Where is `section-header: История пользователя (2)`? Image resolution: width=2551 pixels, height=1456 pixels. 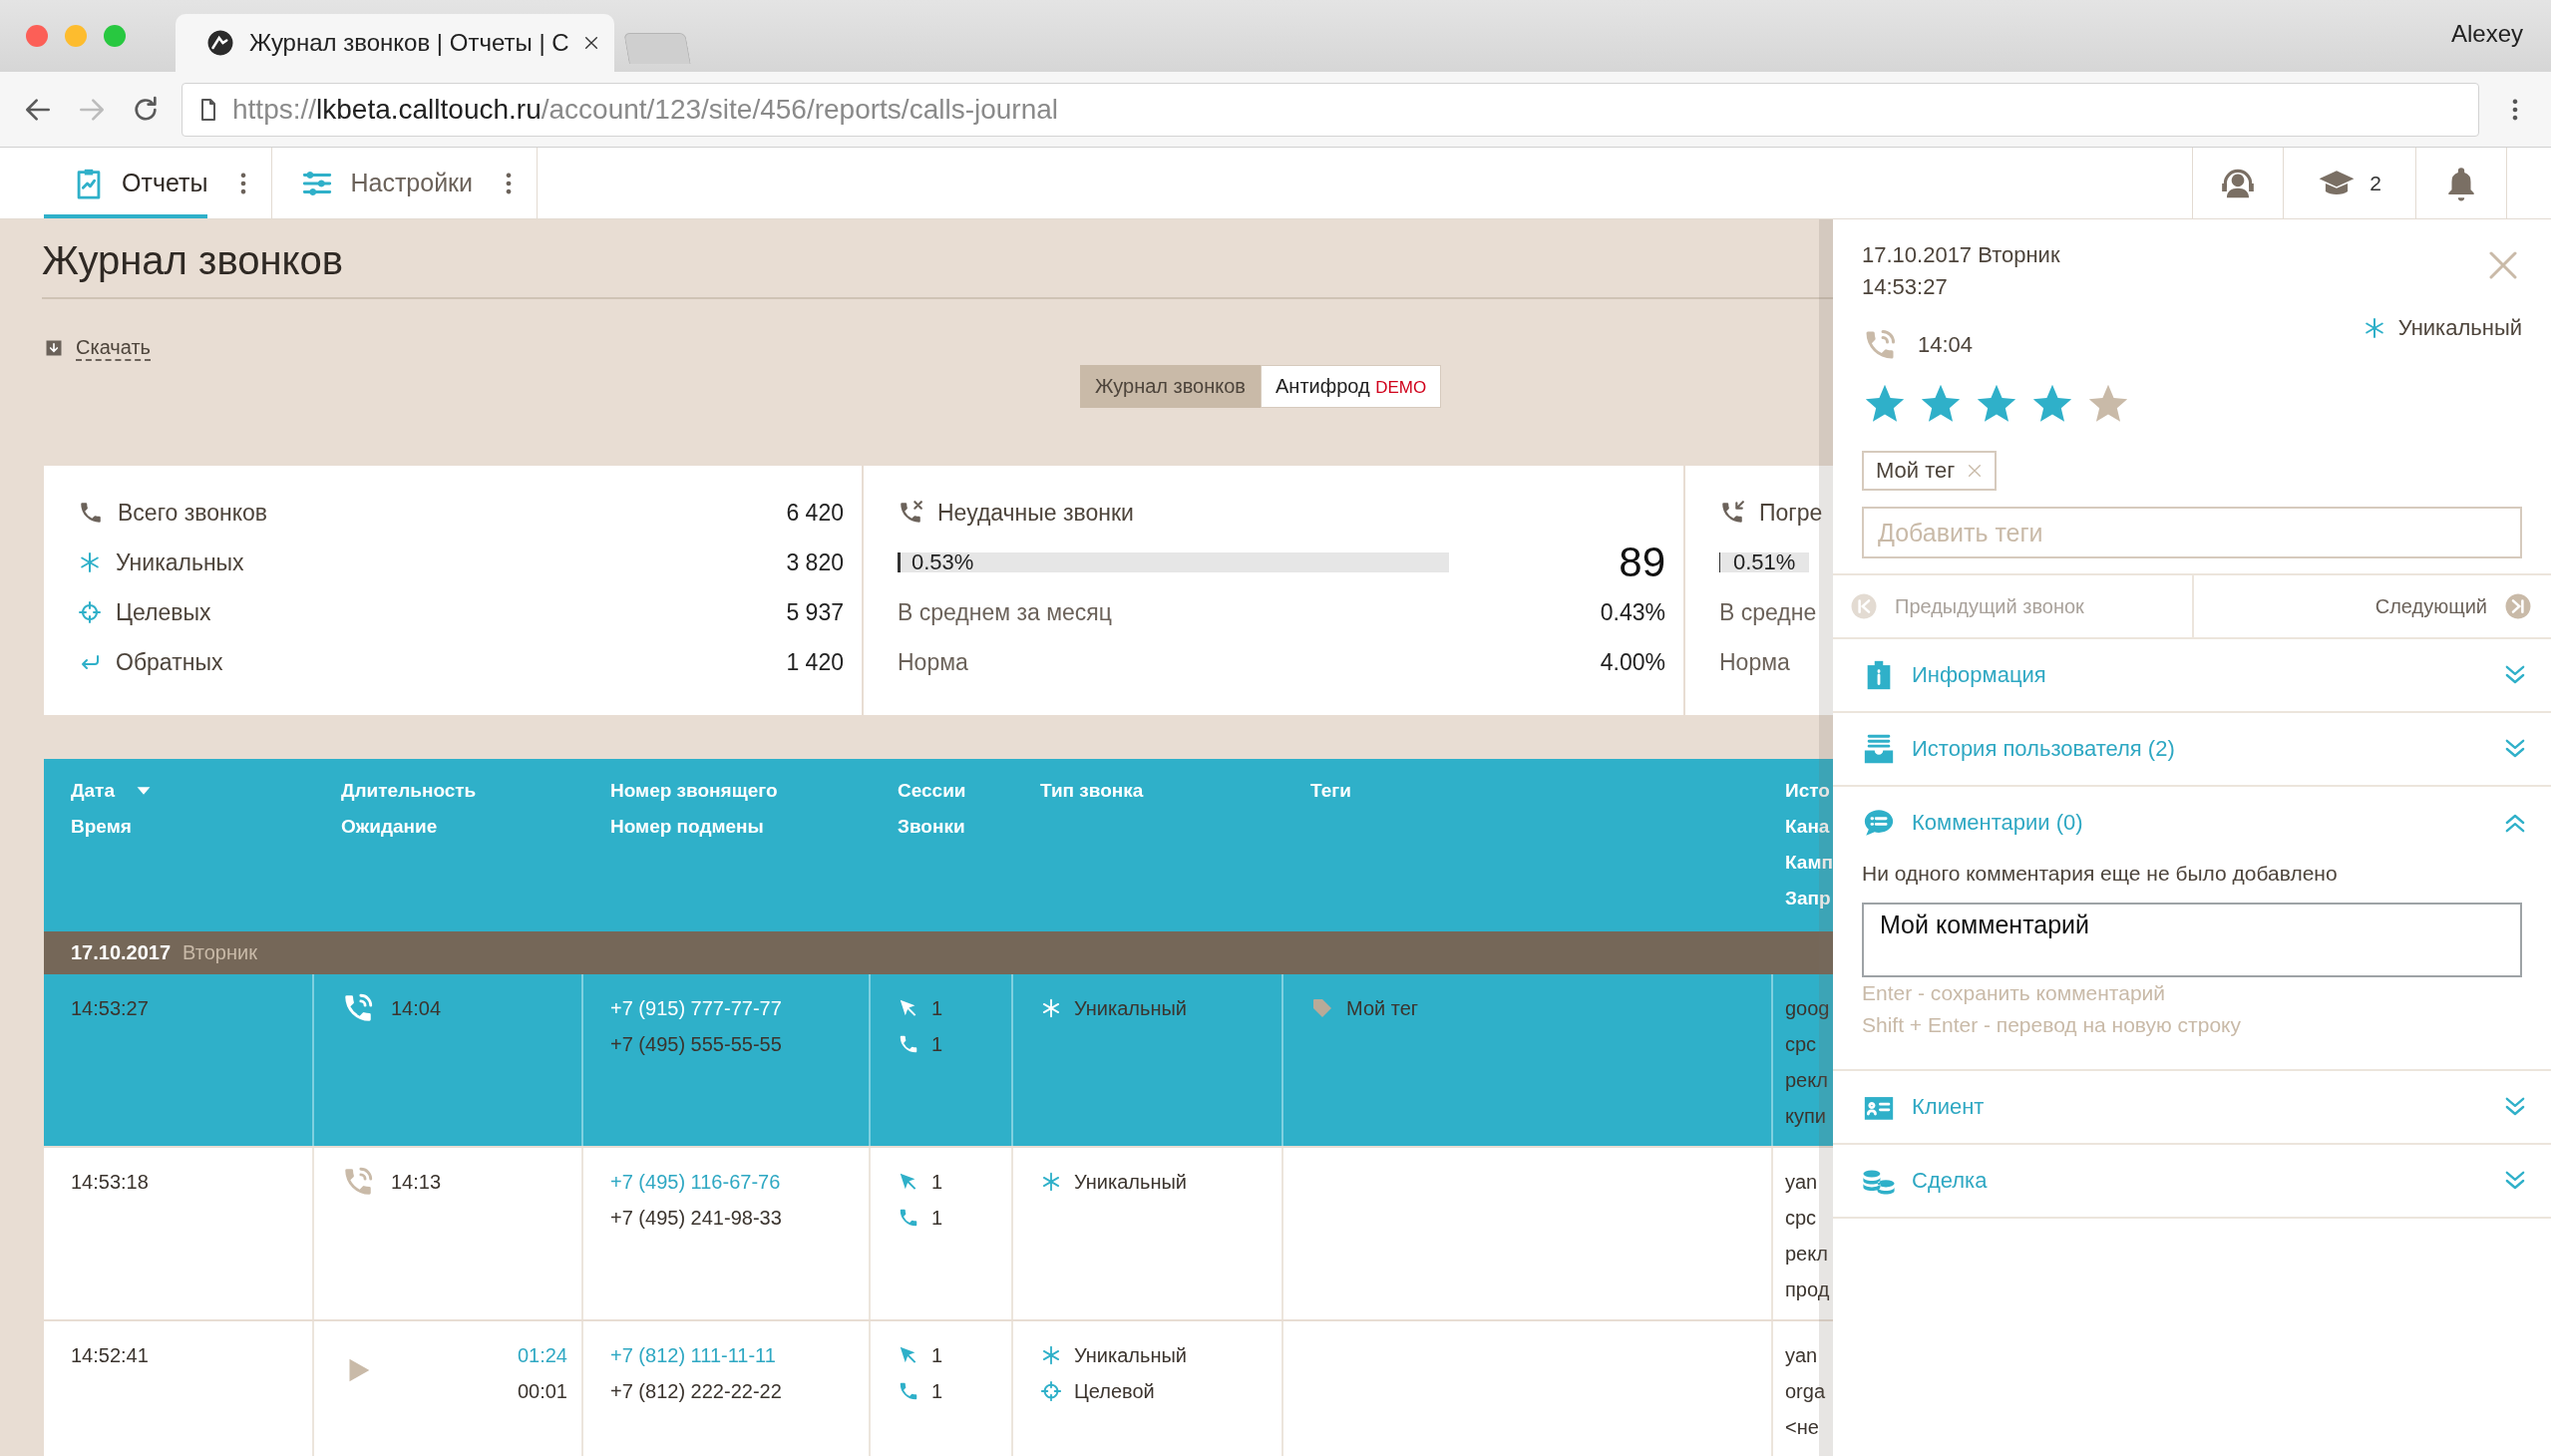
section-header: История пользователя (2) is located at coordinates (2192, 749).